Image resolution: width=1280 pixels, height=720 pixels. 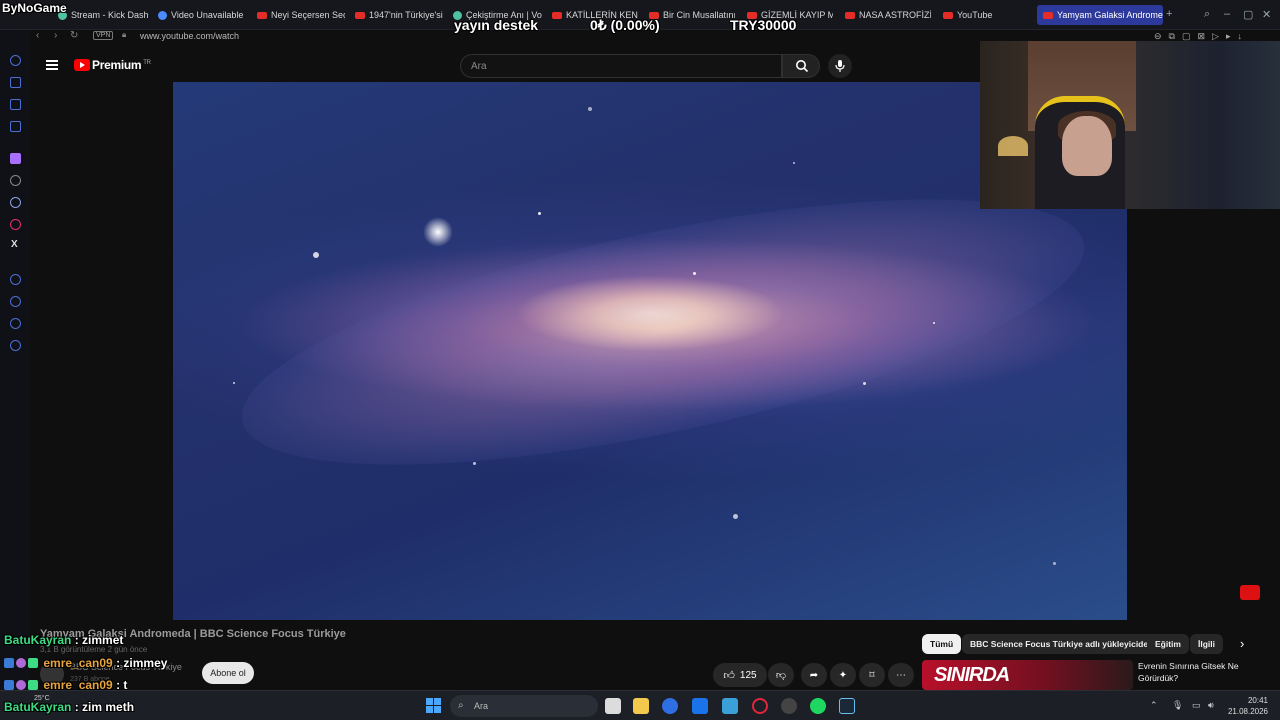 What do you see at coordinates (1219, 36) in the screenshot?
I see `cast-icon: ▷` at bounding box center [1219, 36].